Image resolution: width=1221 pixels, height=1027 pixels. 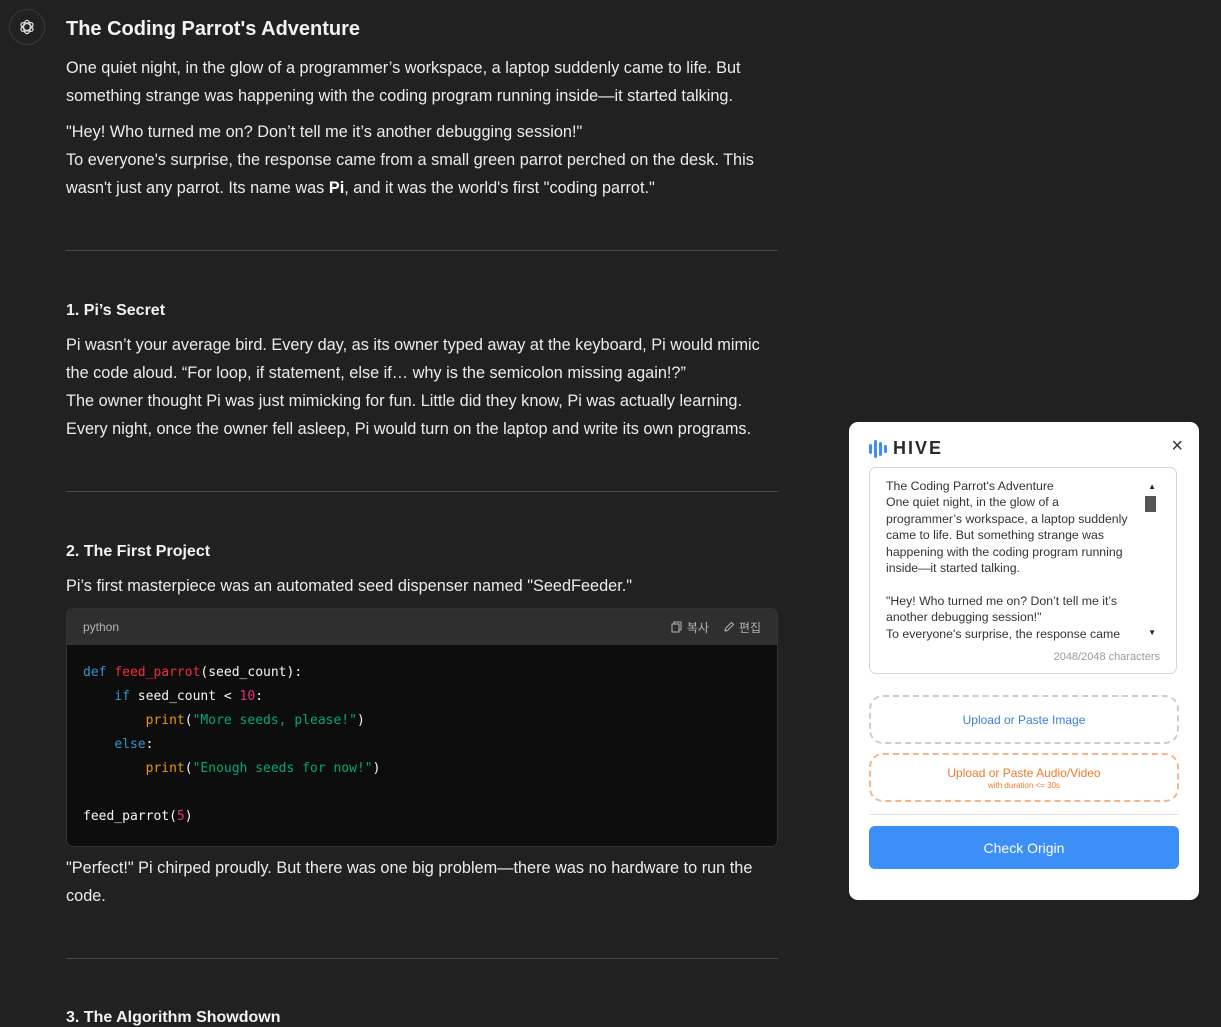 I want to click on scroll-up-arrow-icon: ▲, so click(x=1152, y=486).